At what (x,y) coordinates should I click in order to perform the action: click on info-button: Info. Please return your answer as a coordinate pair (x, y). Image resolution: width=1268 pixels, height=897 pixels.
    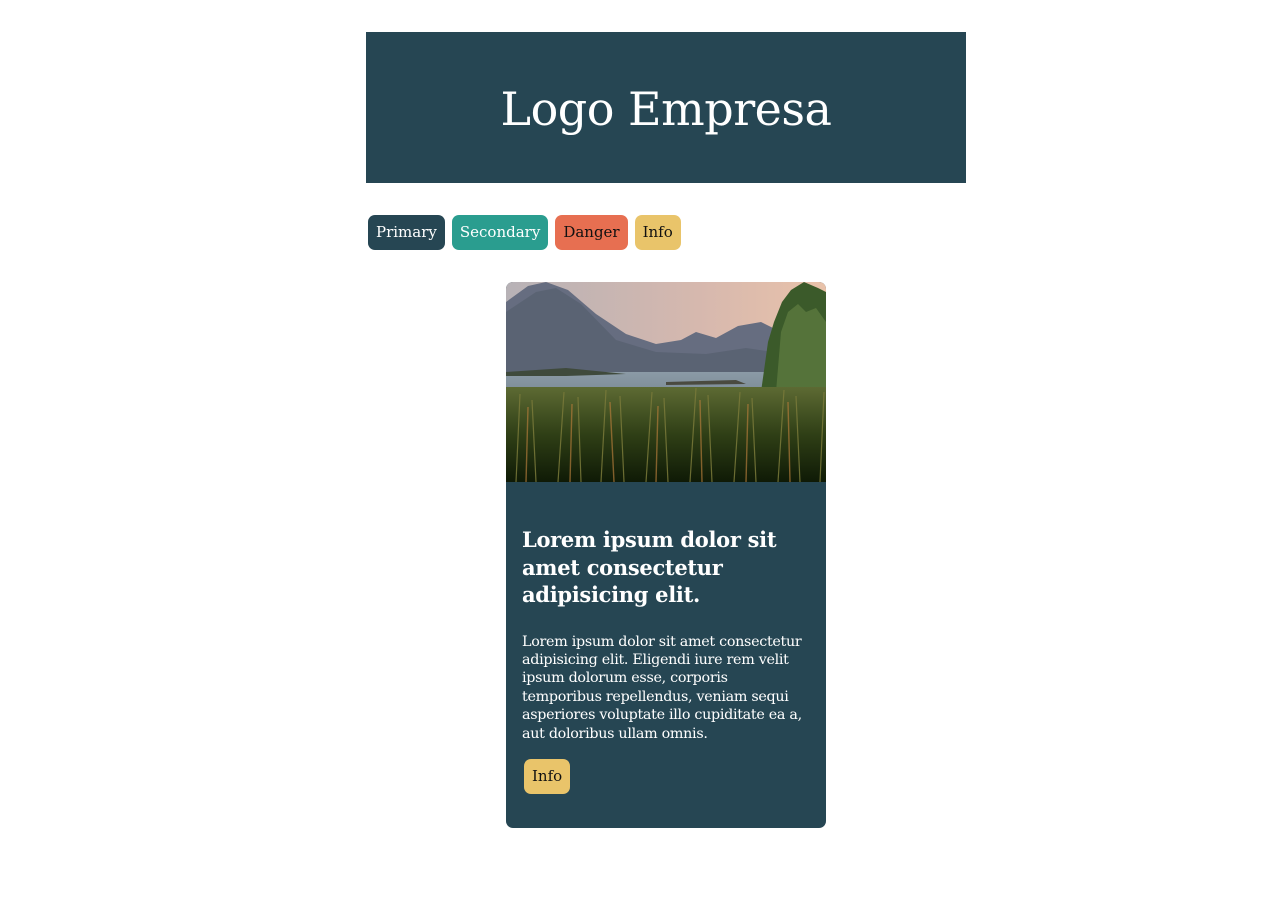
    Looking at the image, I should click on (657, 232).